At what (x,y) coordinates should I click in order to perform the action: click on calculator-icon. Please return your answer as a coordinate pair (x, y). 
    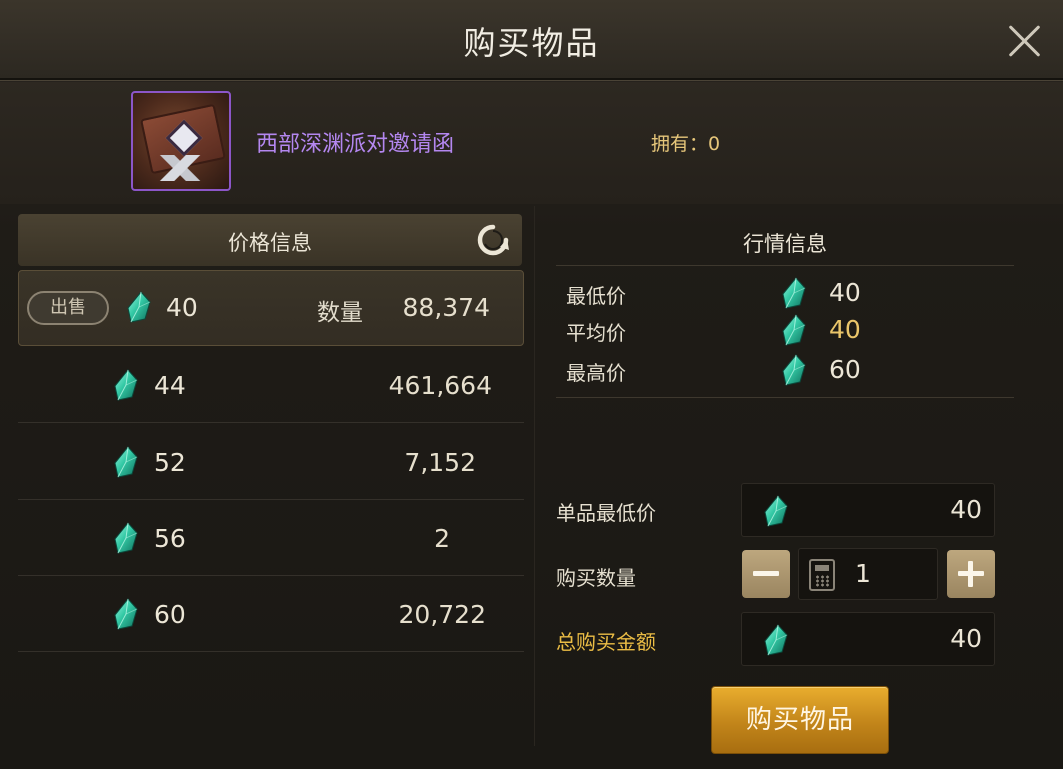
    Looking at the image, I should click on (822, 575).